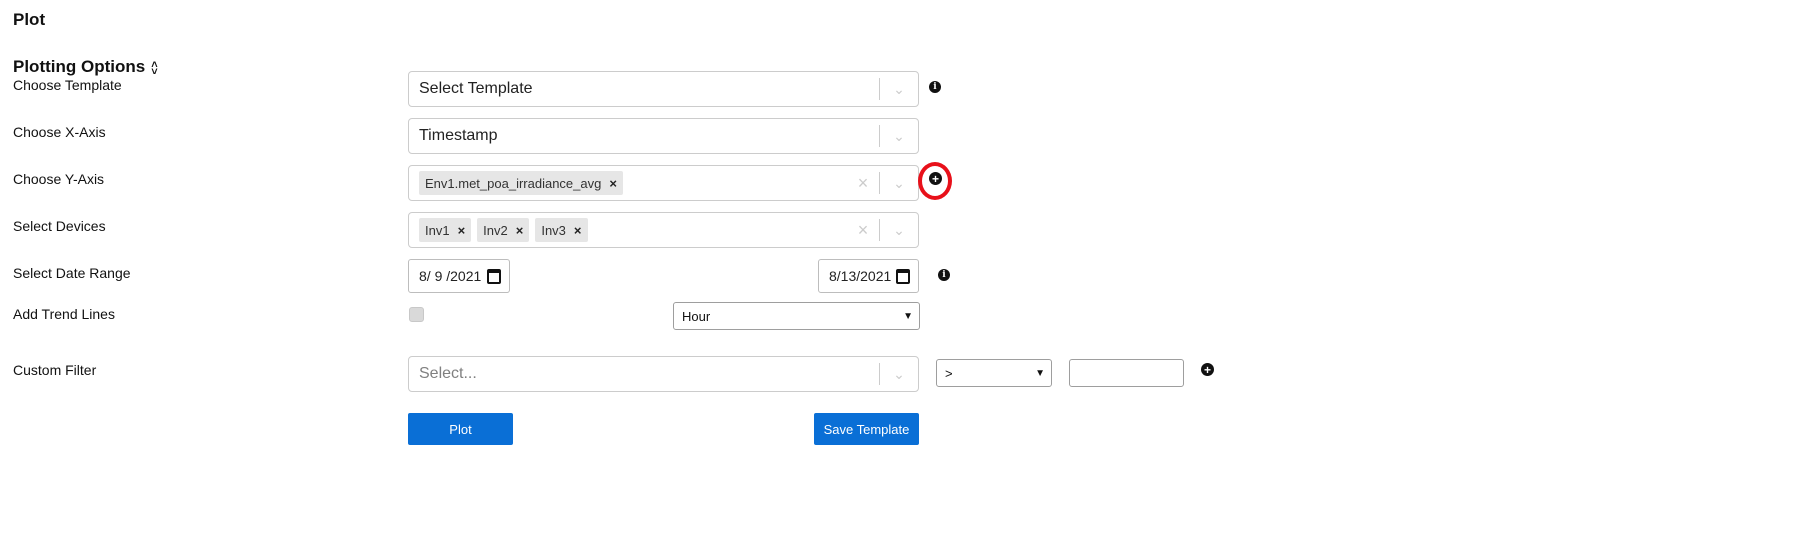  Describe the element at coordinates (59, 179) in the screenshot. I see `label-choose-y-axis: Choose Y-Axis` at that location.